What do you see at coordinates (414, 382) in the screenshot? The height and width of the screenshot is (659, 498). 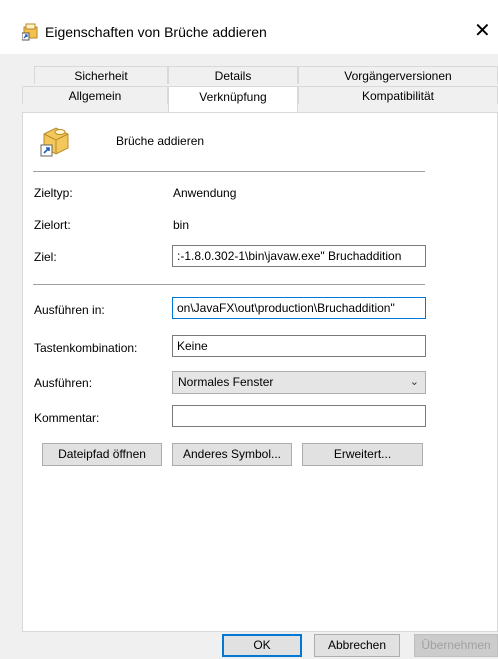 I see `chevron-down-icon: ⌄` at bounding box center [414, 382].